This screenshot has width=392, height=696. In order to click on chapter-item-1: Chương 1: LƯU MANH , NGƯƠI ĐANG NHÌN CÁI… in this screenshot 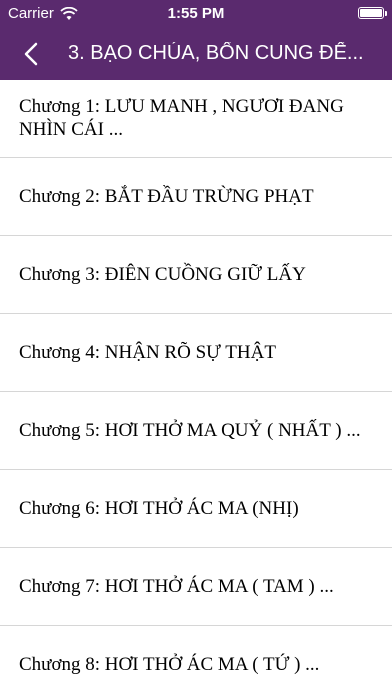, I will do `click(196, 119)`.